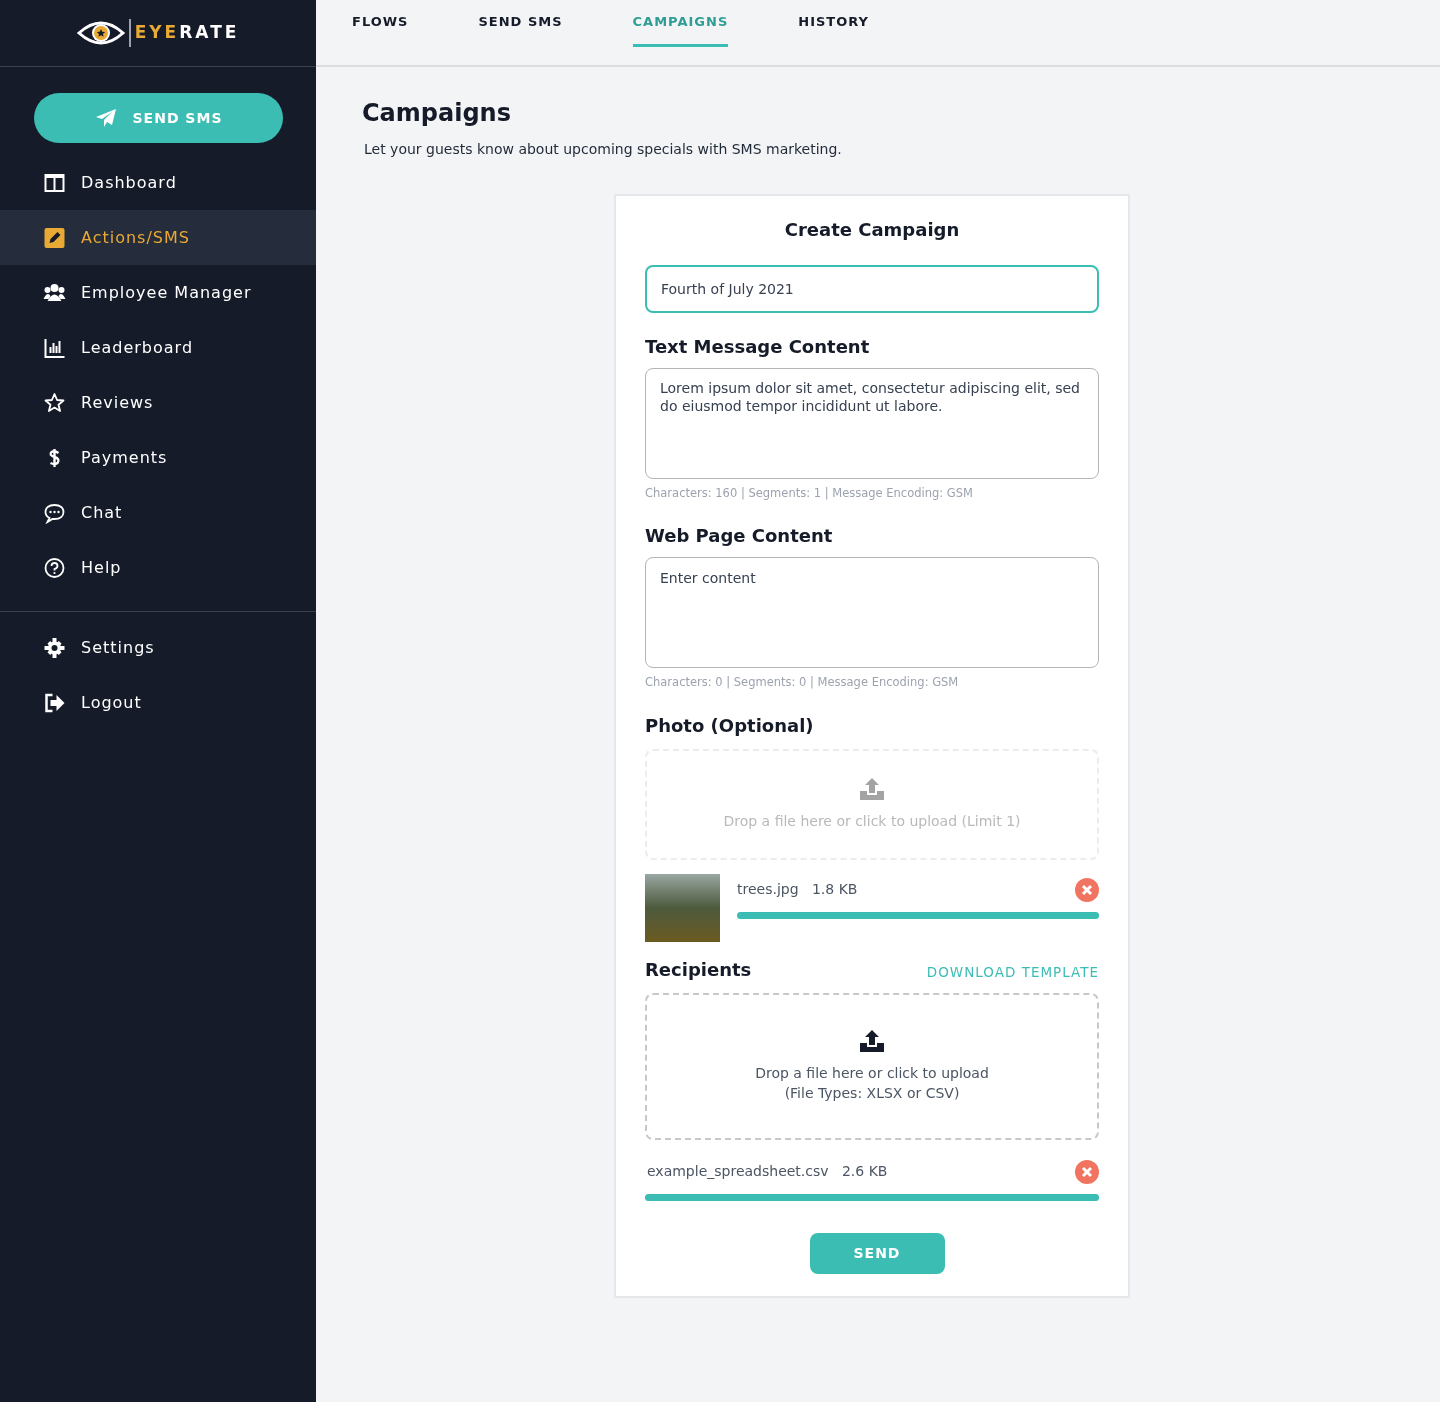  Describe the element at coordinates (158, 402) in the screenshot. I see `sidebar-item: Reviews` at that location.